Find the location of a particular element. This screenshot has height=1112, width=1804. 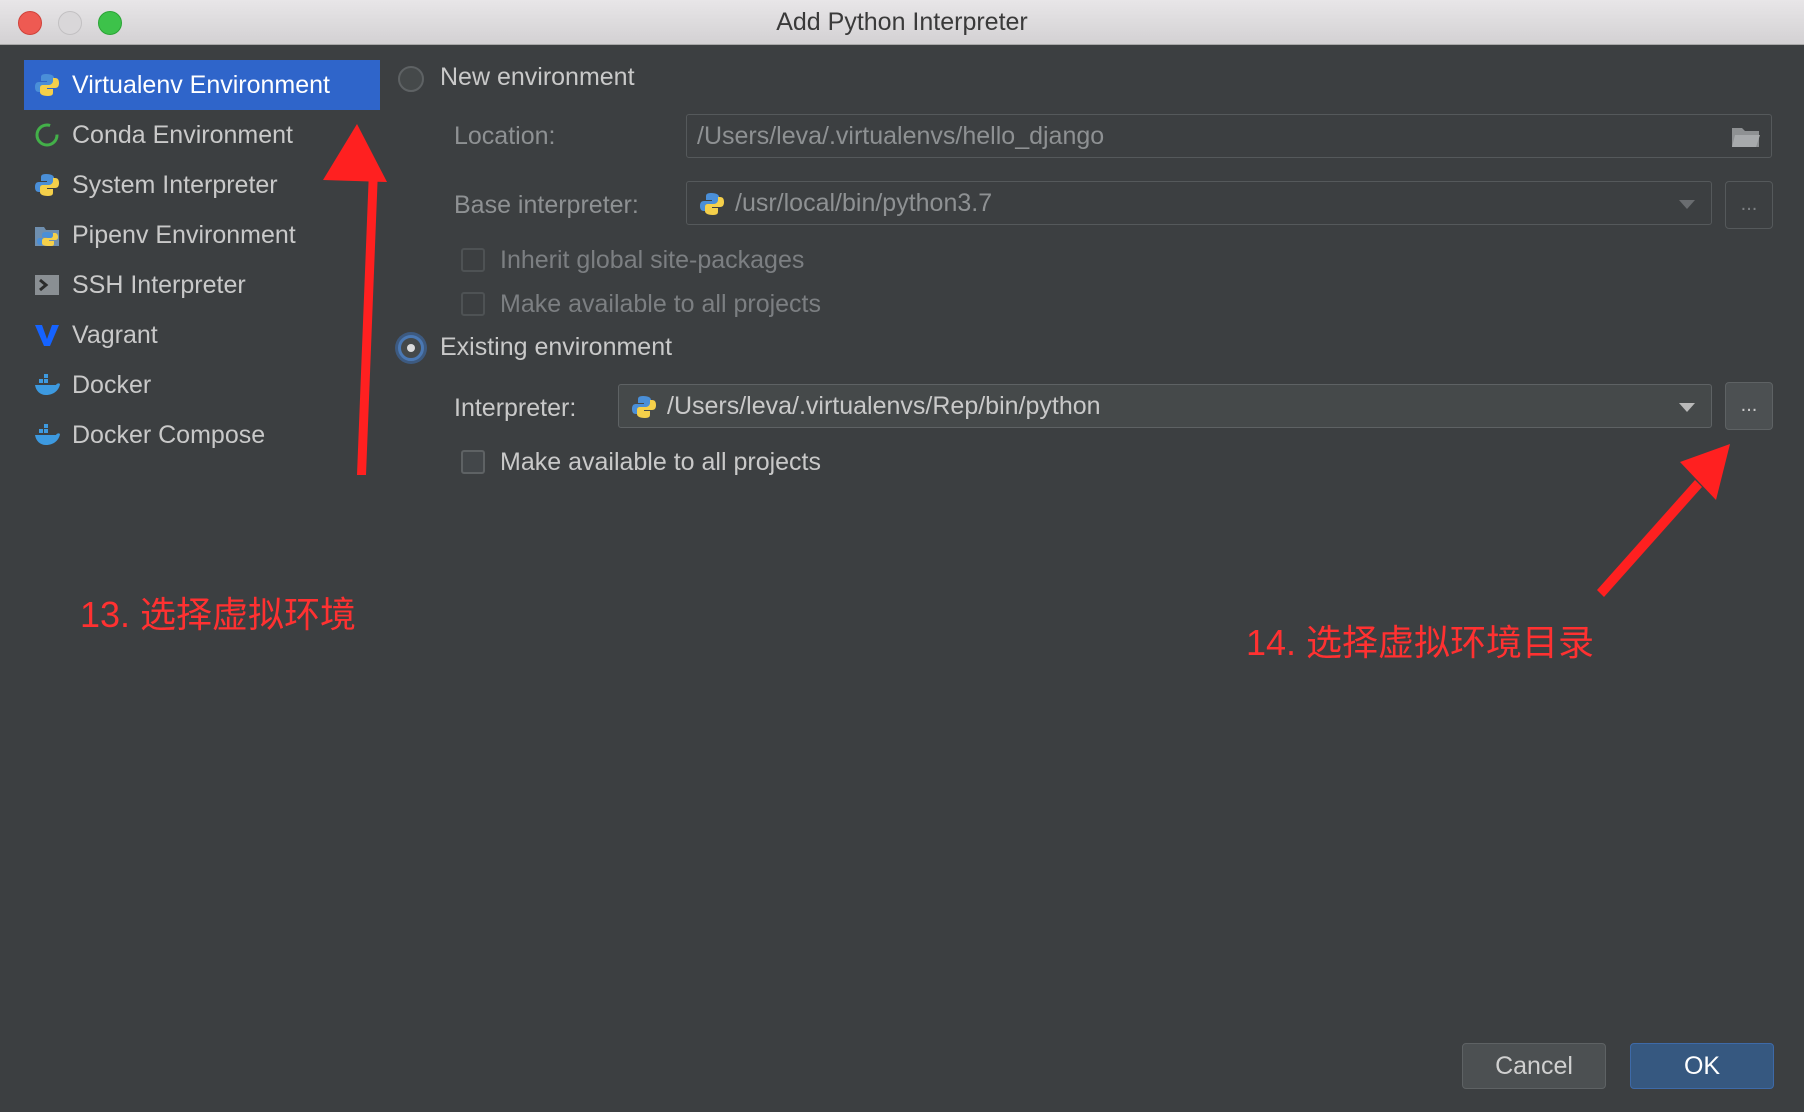

step-13-annotation: 13. 选择虚拟环境 is located at coordinates (218, 614).